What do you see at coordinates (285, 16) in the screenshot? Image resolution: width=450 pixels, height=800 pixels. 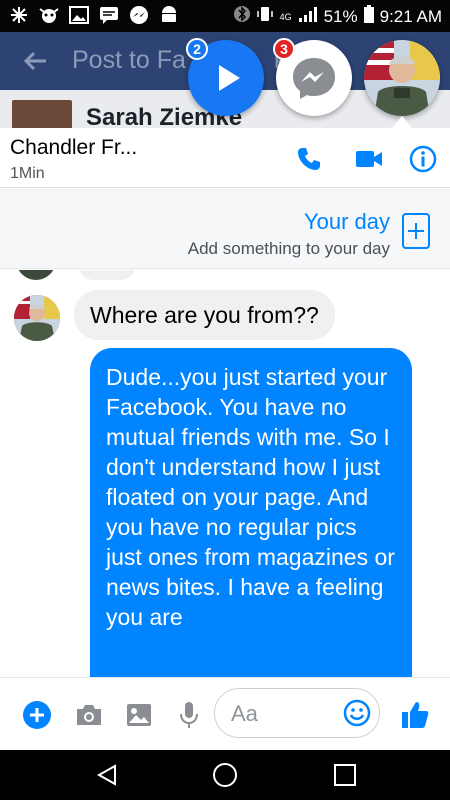 I see `network-type-label: 4G` at bounding box center [285, 16].